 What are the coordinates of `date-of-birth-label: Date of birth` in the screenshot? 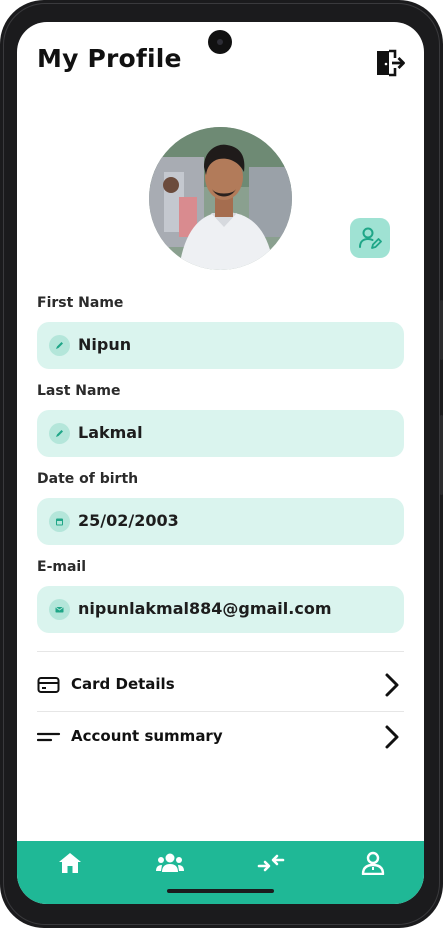 It's located at (88, 479).